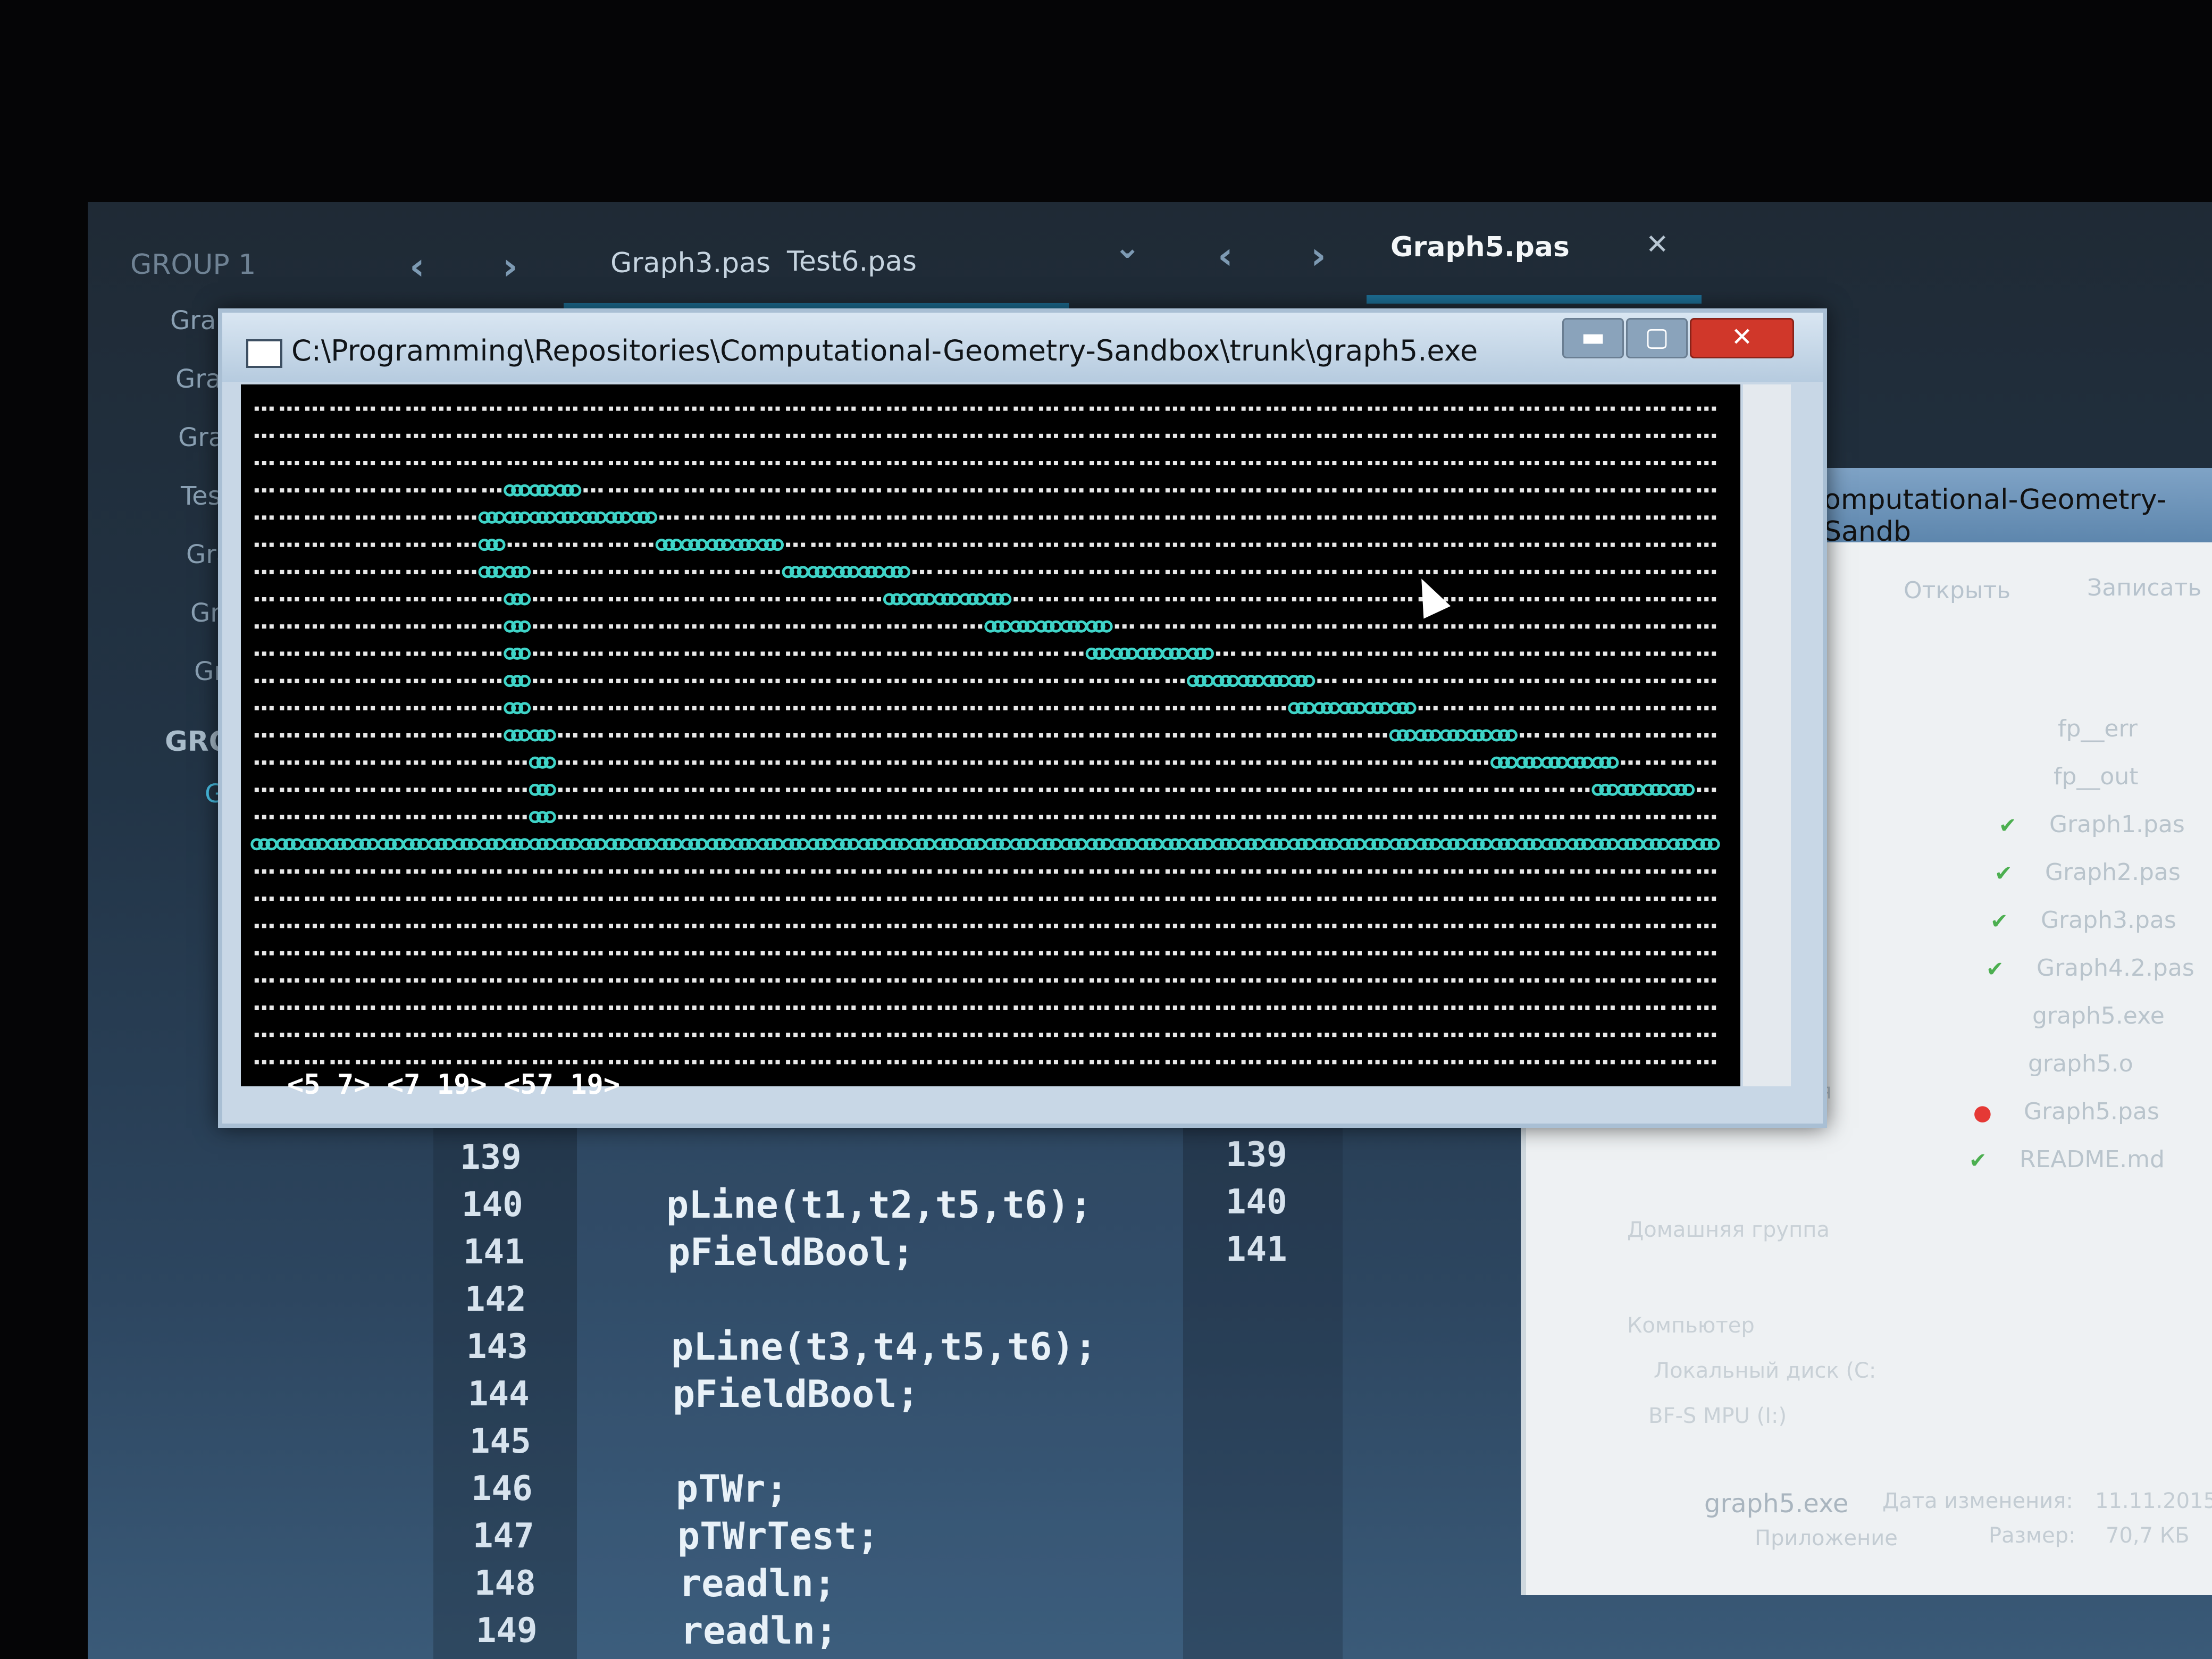  Describe the element at coordinates (1742, 338) in the screenshot. I see `close-button: ✕` at that location.